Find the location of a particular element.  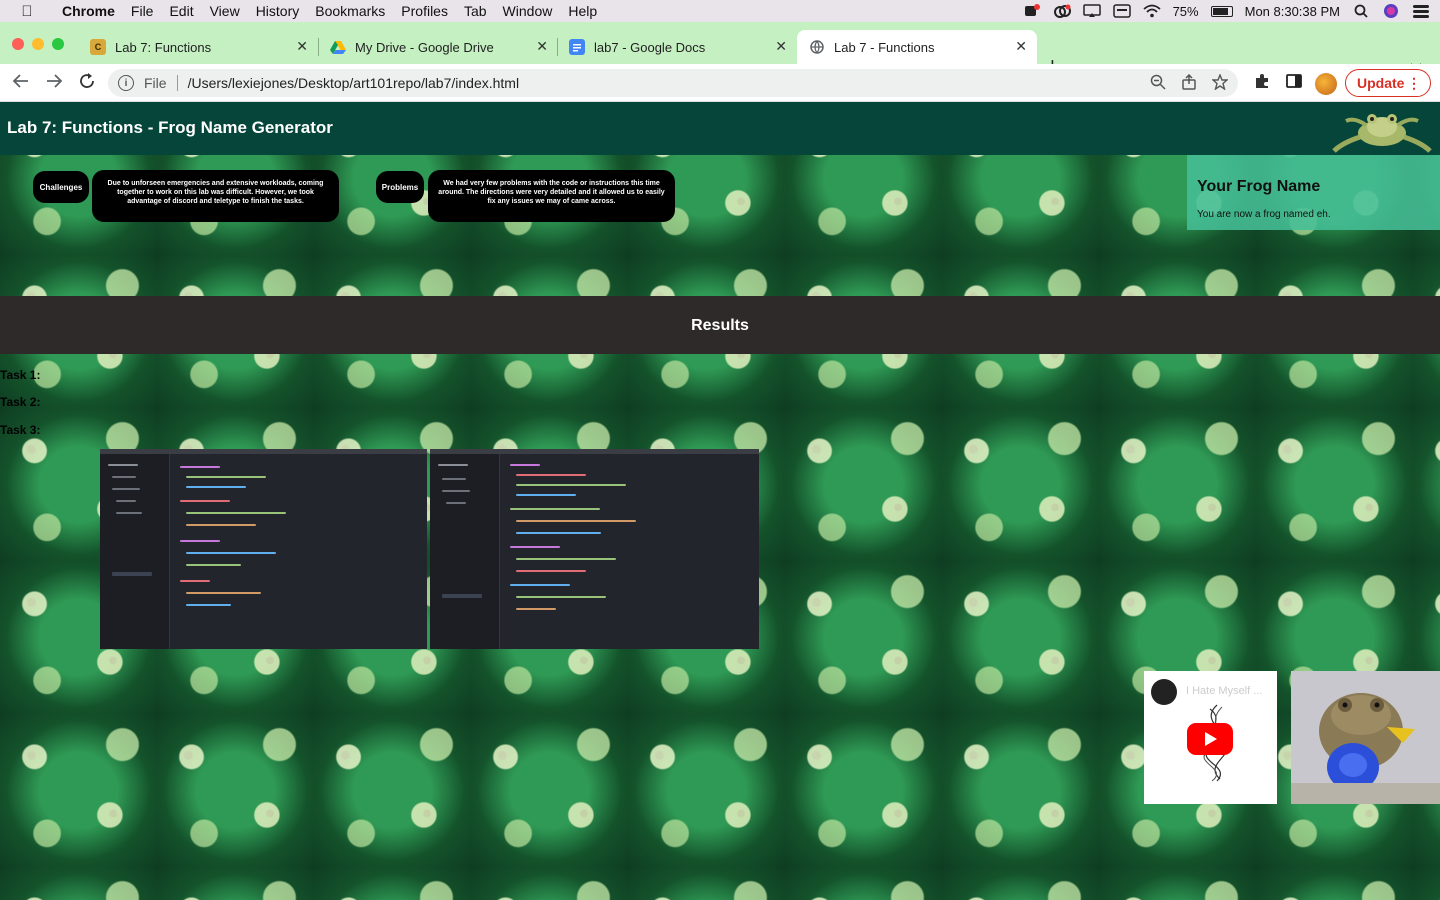

menu-view: View is located at coordinates (225, 11).